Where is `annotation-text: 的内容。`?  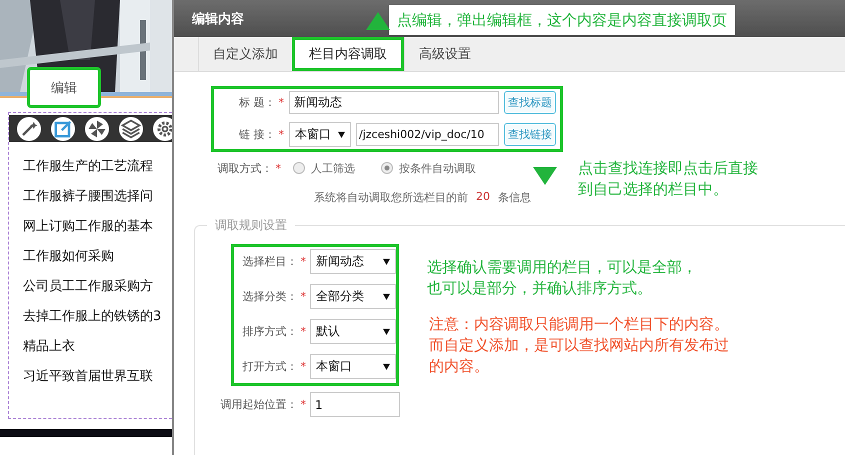 annotation-text: 的内容。 is located at coordinates (459, 366).